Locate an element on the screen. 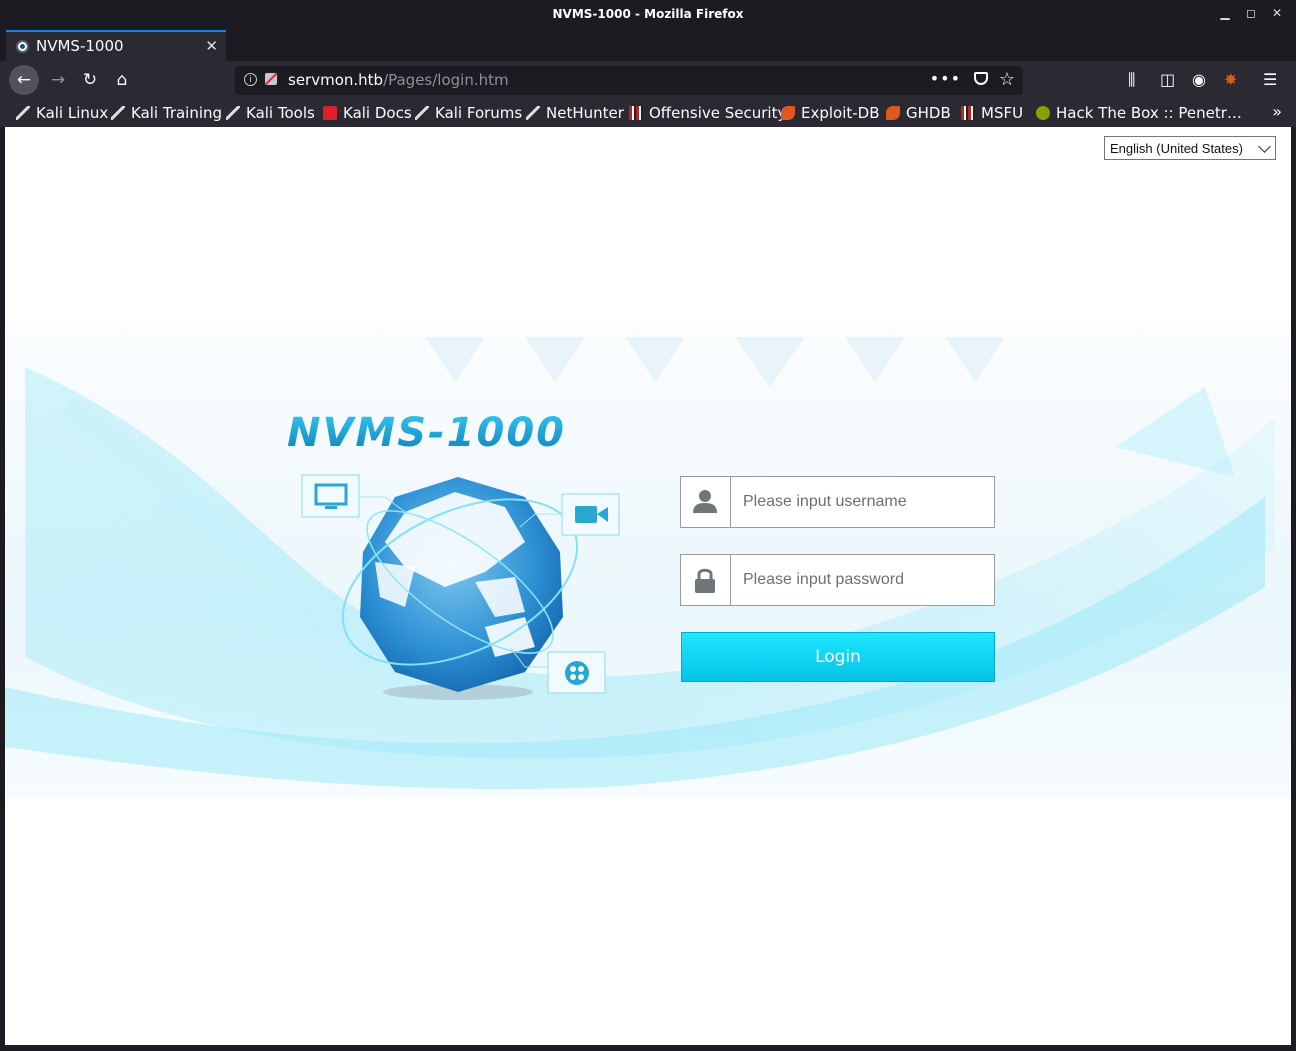  login-button: Login is located at coordinates (838, 657).